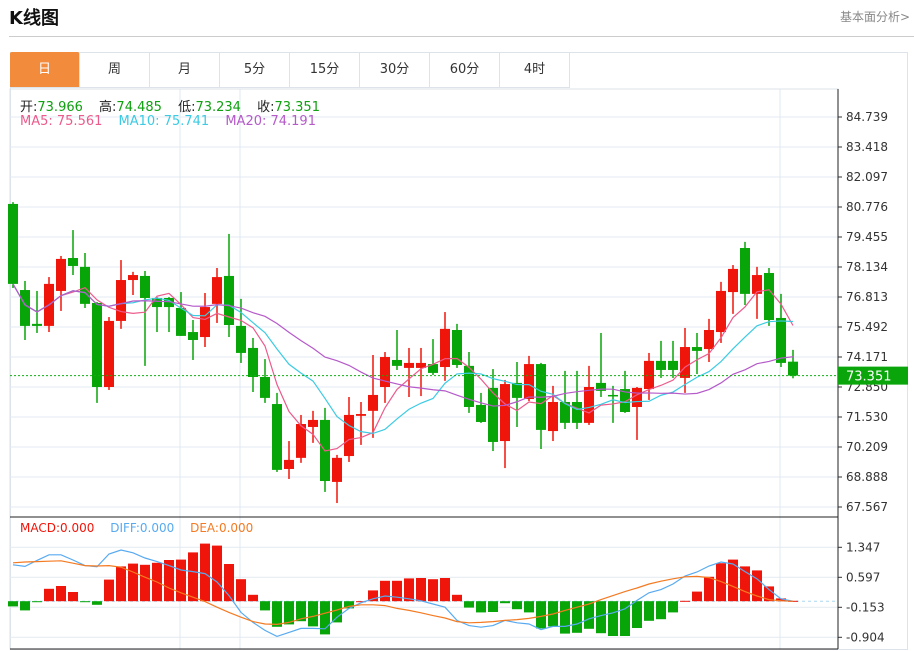  Describe the element at coordinates (139, 107) in the screenshot. I see `high-value: 74.485` at that location.